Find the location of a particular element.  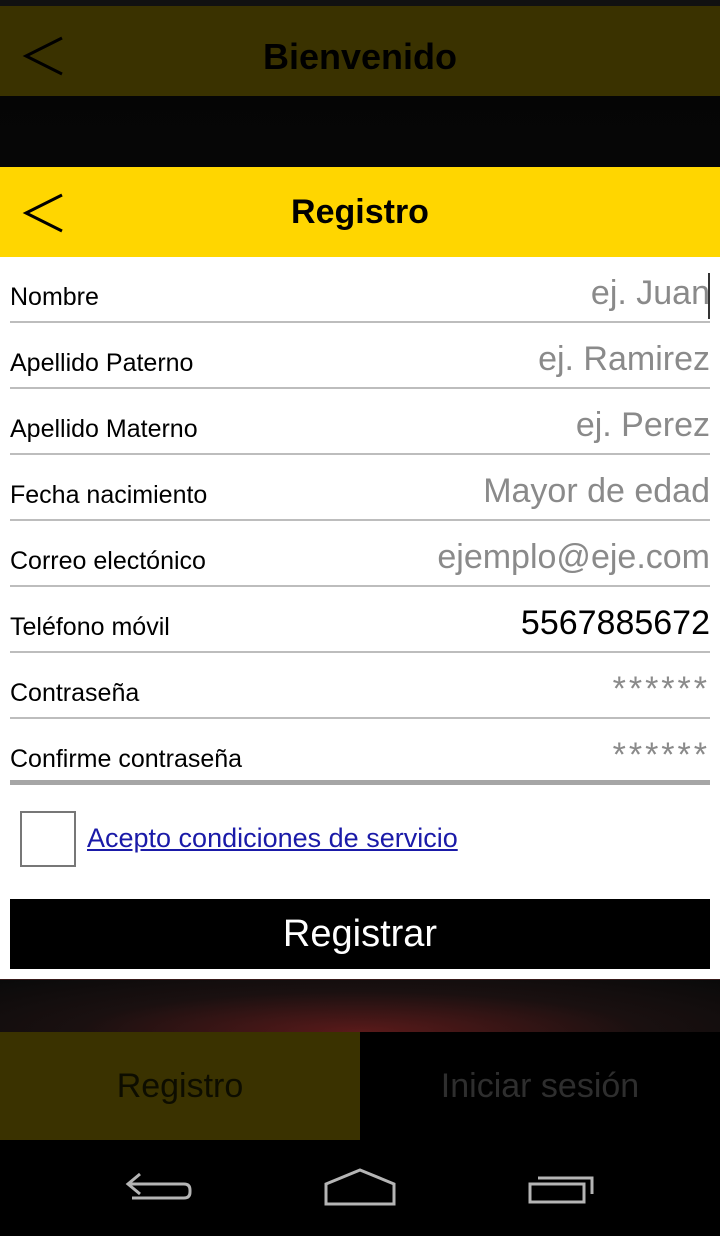

apellido-paterno-input is located at coordinates (495, 359).